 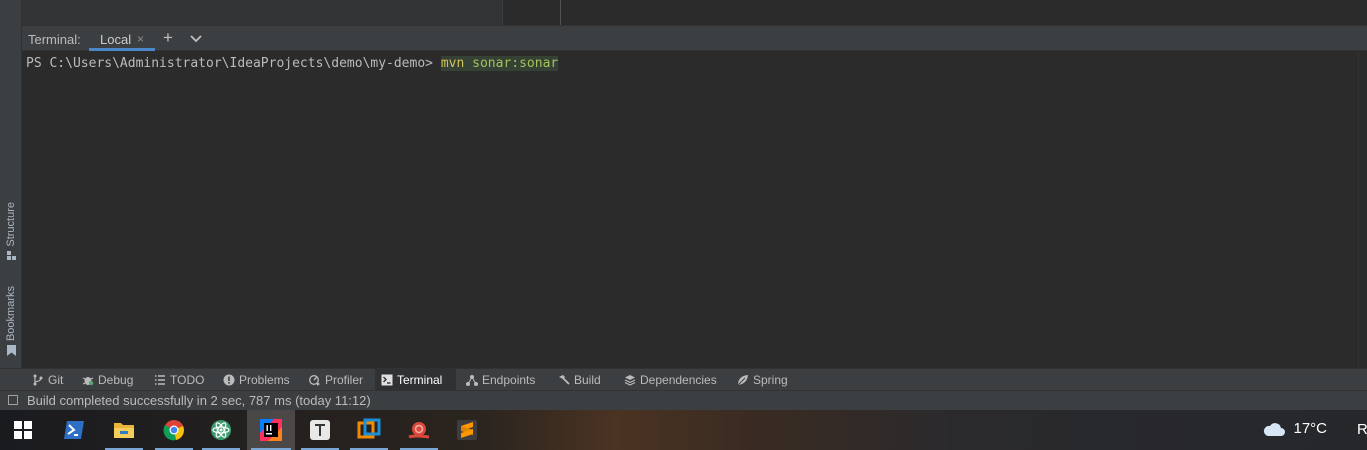 What do you see at coordinates (116, 39) in the screenshot?
I see `tab-local-label: Local` at bounding box center [116, 39].